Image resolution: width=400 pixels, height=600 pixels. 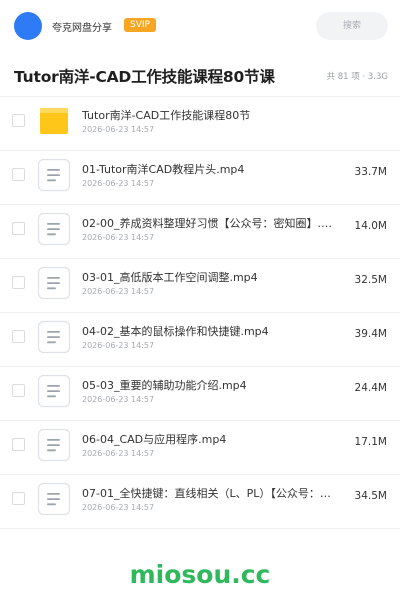 I want to click on svip-badge: SVIP, so click(x=140, y=25).